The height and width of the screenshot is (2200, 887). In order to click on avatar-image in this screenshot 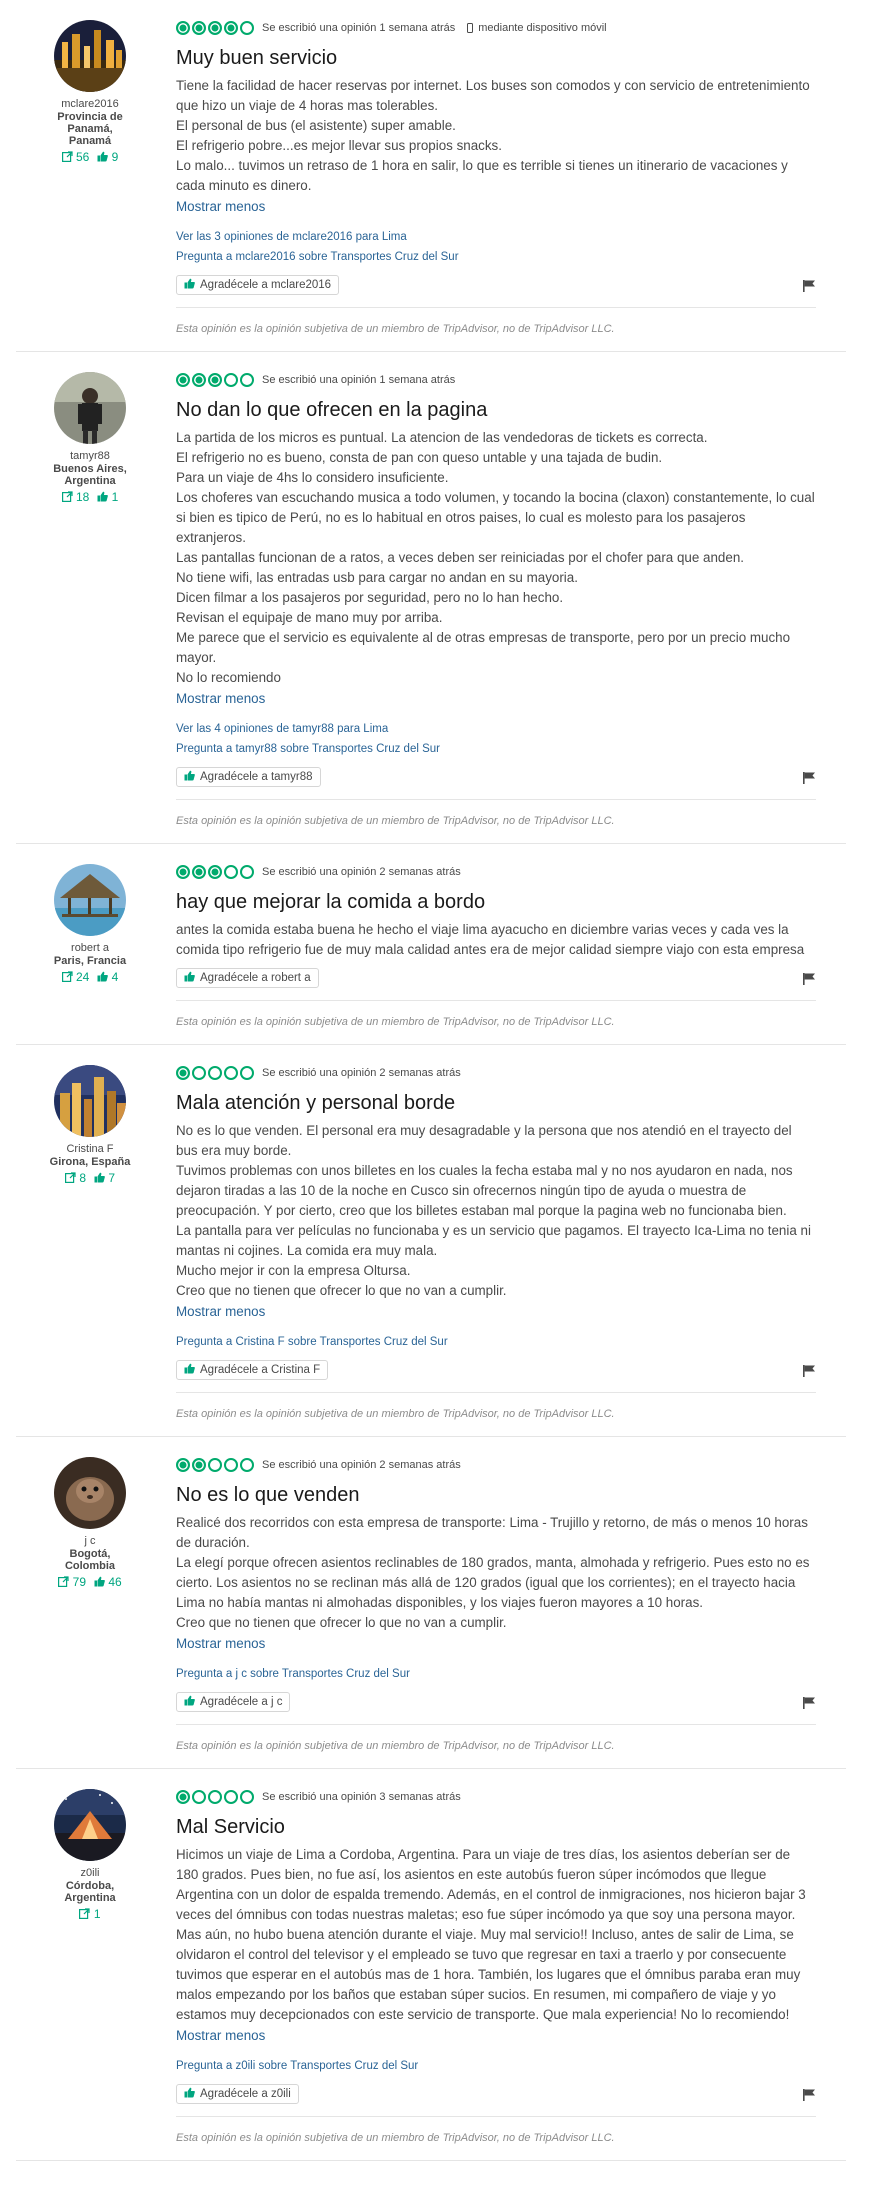, I will do `click(90, 408)`.